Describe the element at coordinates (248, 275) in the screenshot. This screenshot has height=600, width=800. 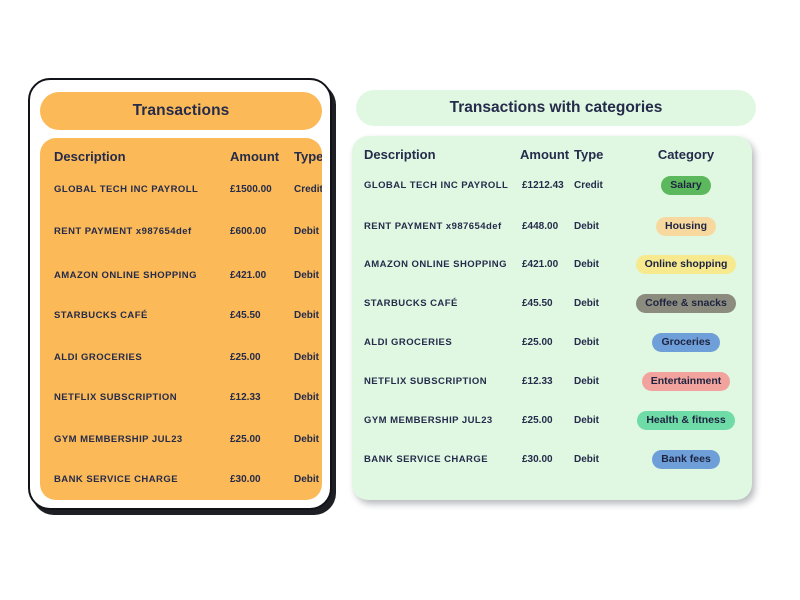
I see `cell-amount: £421.00` at that location.